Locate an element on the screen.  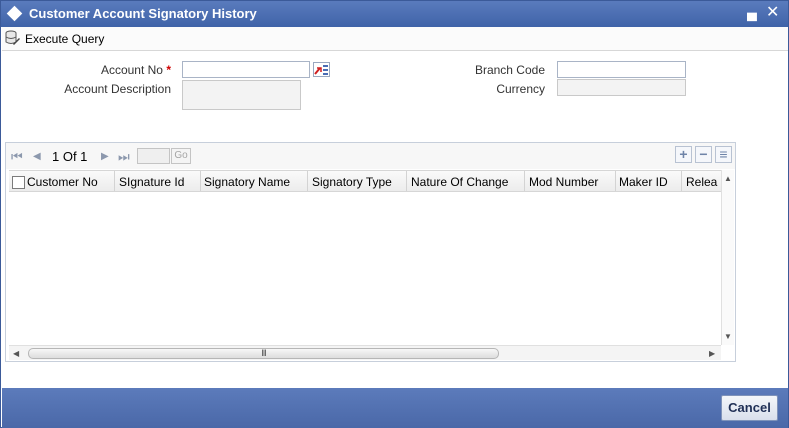
account-no-input is located at coordinates (246, 69).